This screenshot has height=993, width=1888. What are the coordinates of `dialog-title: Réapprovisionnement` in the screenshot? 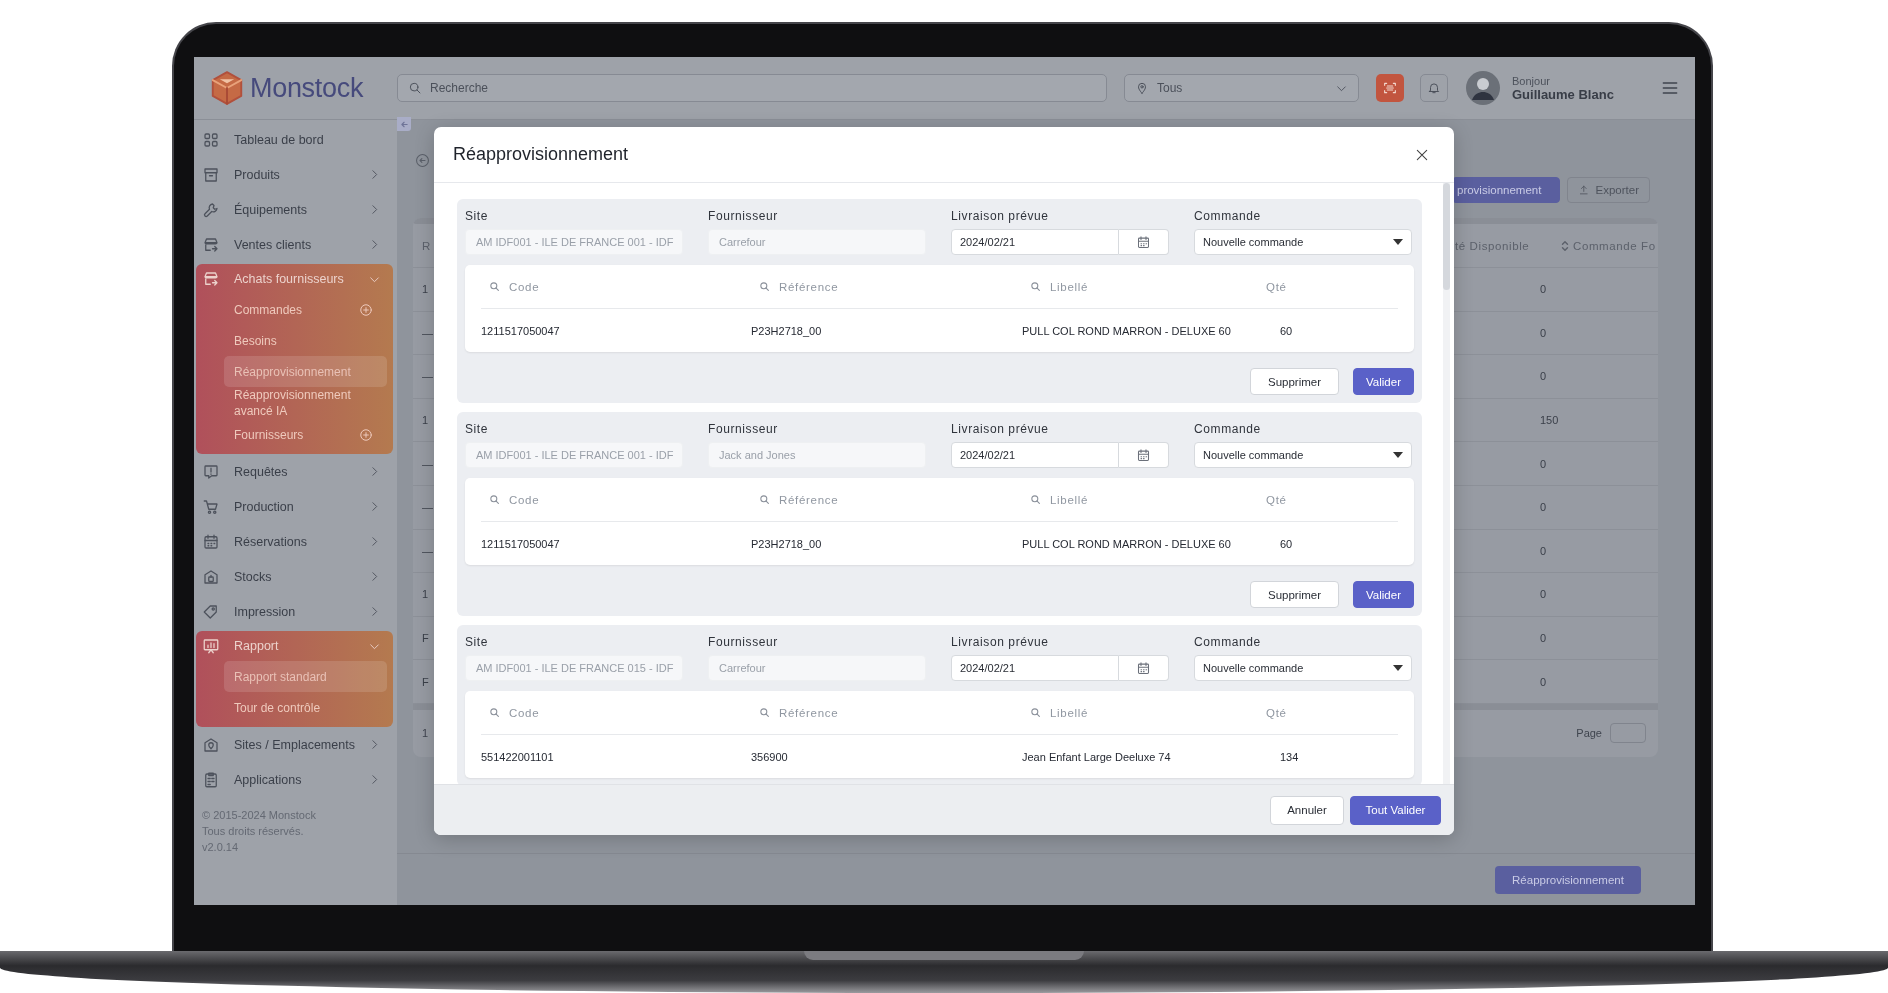 It's located at (541, 154).